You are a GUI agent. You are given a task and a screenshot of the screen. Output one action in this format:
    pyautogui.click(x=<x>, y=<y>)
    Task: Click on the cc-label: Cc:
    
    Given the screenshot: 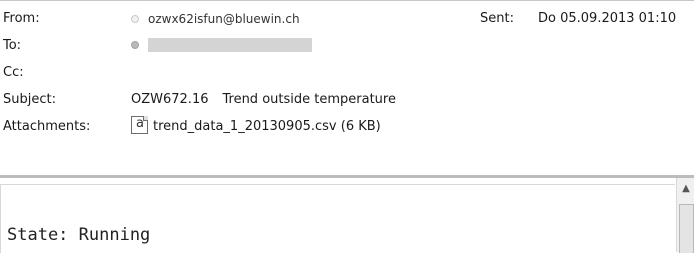 What is the action you would take?
    pyautogui.click(x=13, y=72)
    